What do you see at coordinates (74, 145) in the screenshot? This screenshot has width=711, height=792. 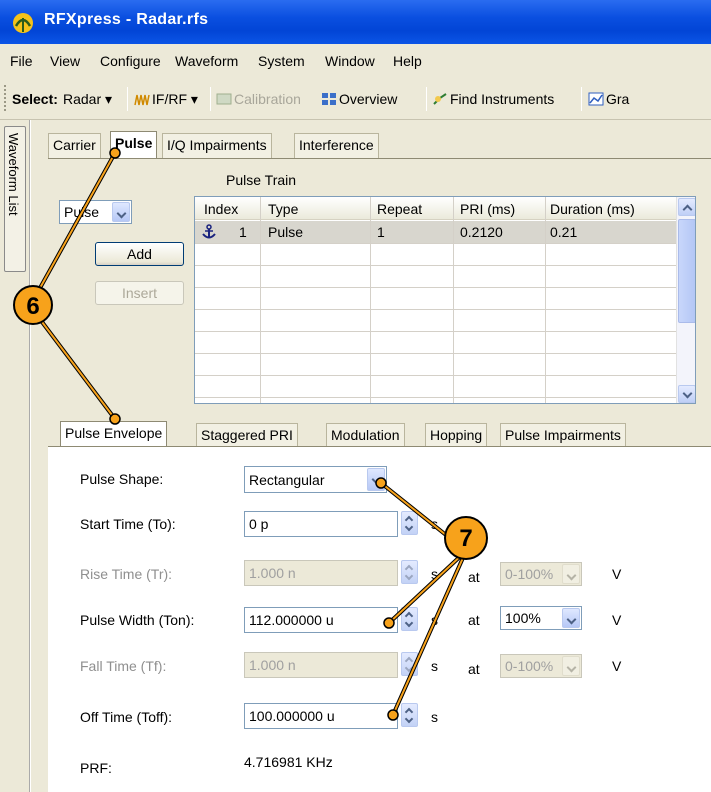 I see `tab-carrier: Carrier` at bounding box center [74, 145].